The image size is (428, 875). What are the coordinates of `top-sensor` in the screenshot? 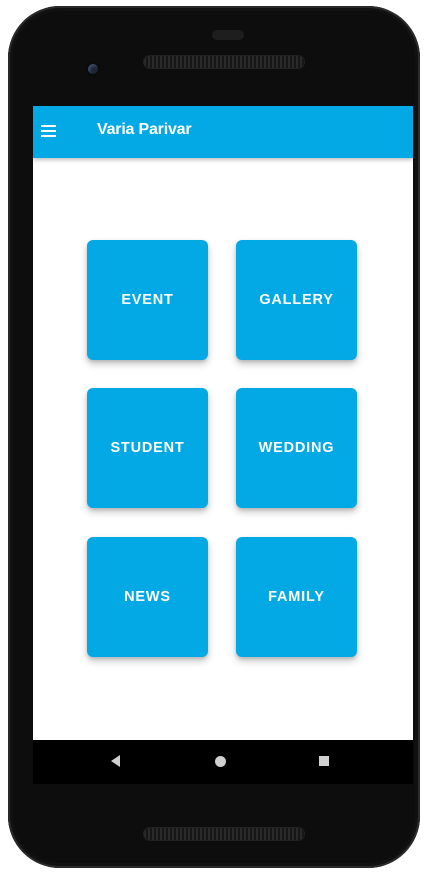 It's located at (228, 35).